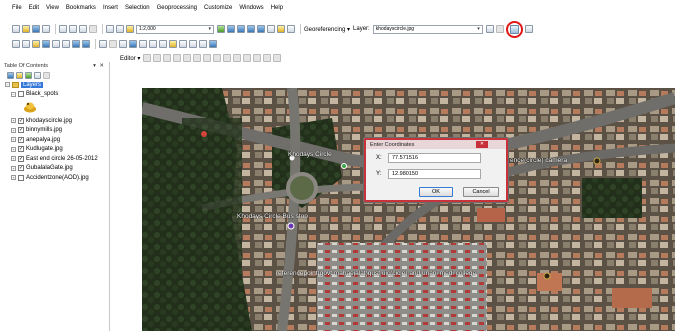 Image resolution: width=675 pixels, height=331 pixels. I want to click on forward-extent-icon, so click(86, 44).